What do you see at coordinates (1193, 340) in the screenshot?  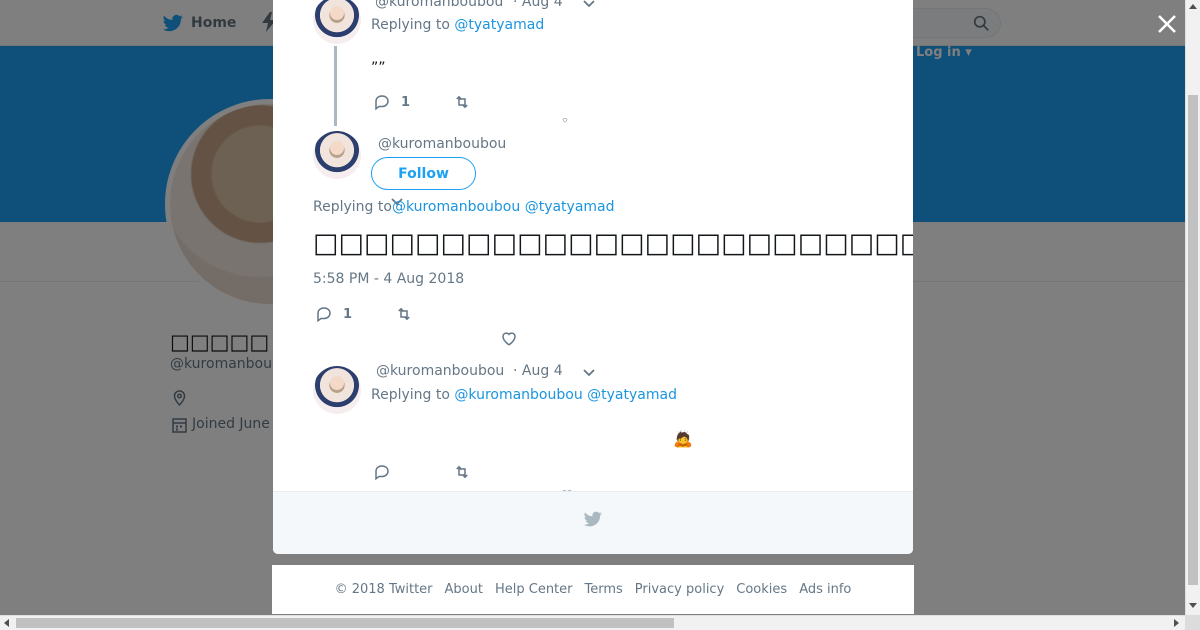 I see `vertical-scrollbar-thumb` at bounding box center [1193, 340].